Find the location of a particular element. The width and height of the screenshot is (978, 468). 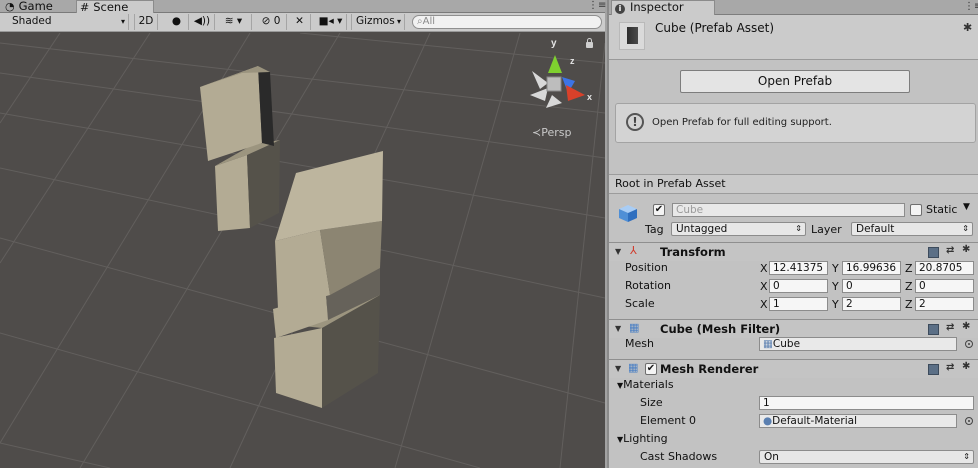

gizmo-y-label: y is located at coordinates (554, 43).